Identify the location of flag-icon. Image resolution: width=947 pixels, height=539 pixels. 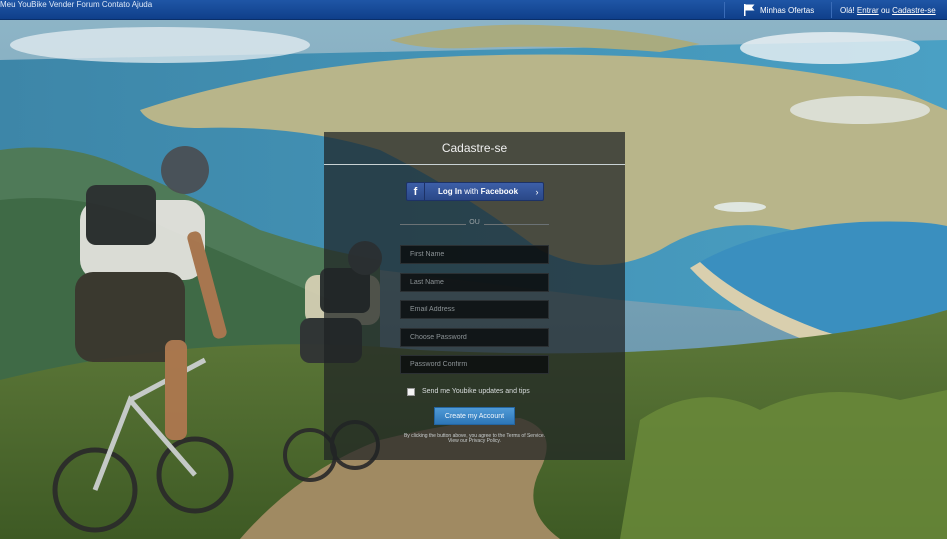
(749, 10).